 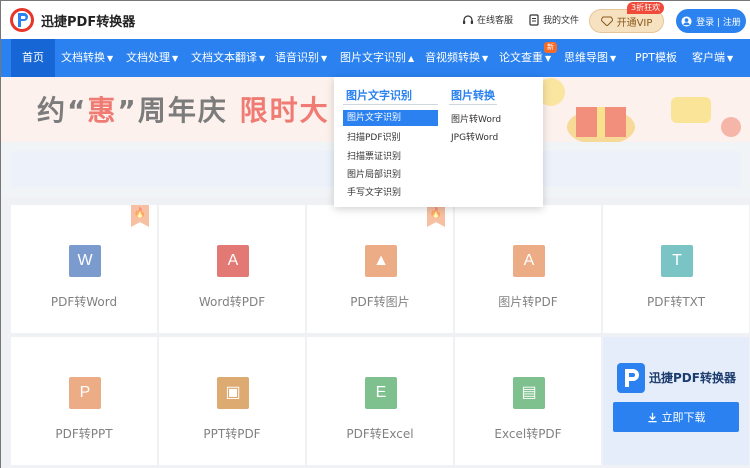 I want to click on tool-label: Excel转PDF, so click(x=528, y=434).